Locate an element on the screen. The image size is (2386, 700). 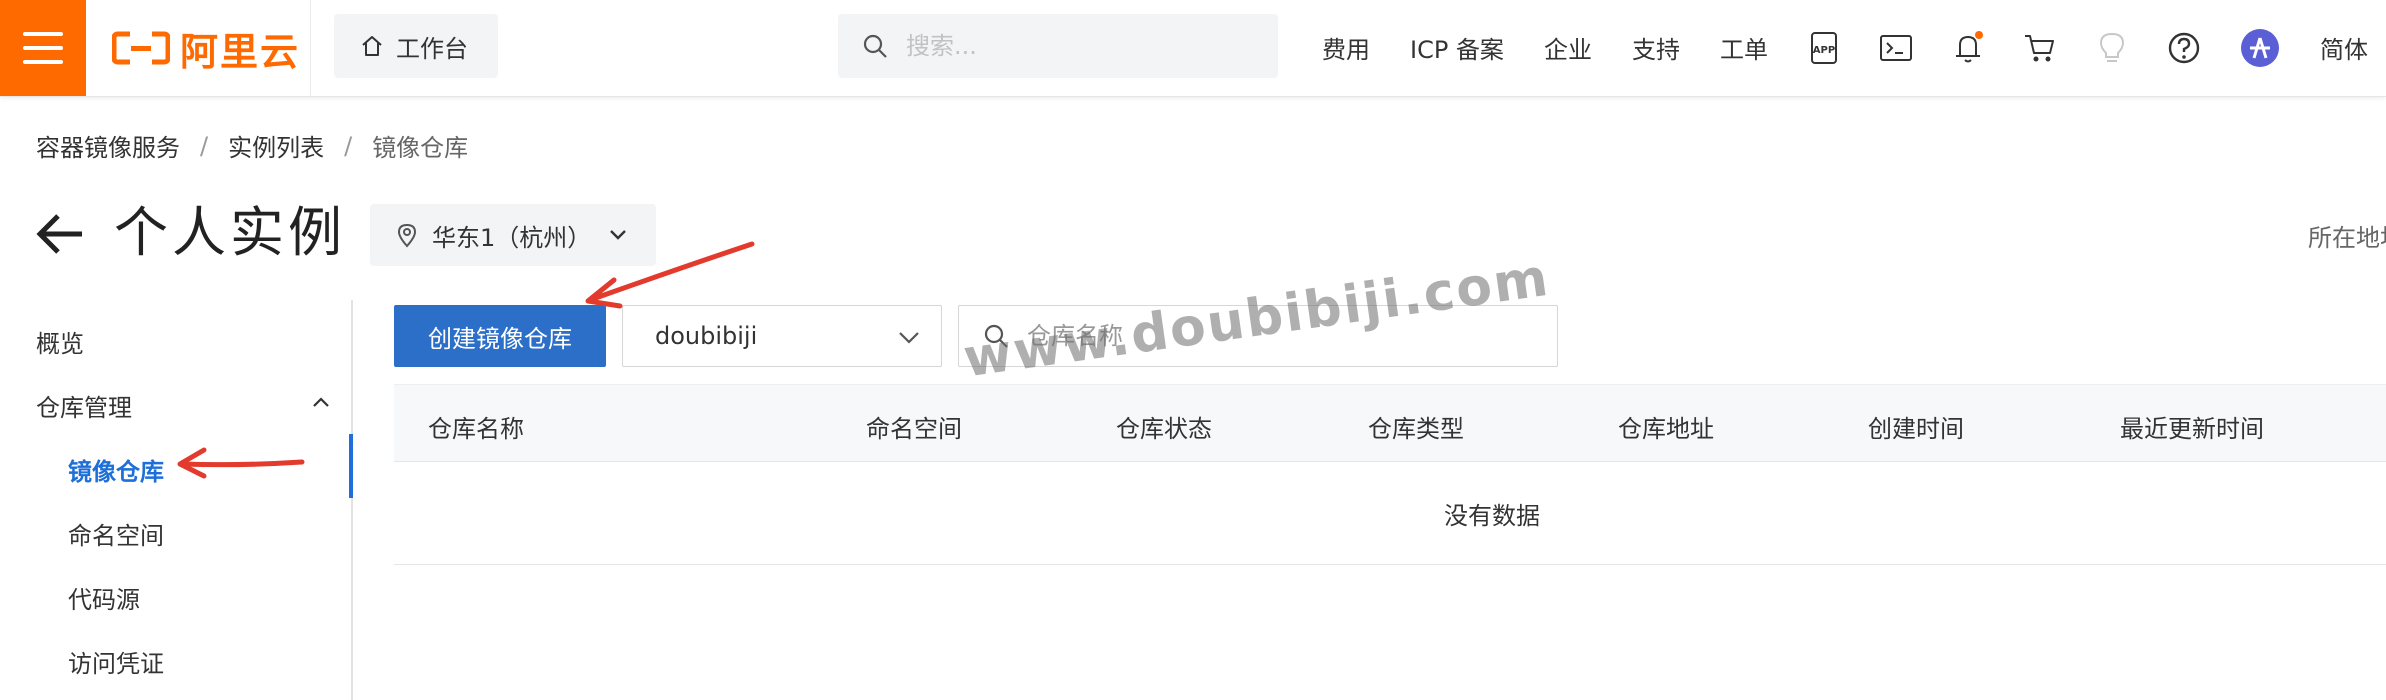
workbench-button: 工作台 is located at coordinates (416, 46).